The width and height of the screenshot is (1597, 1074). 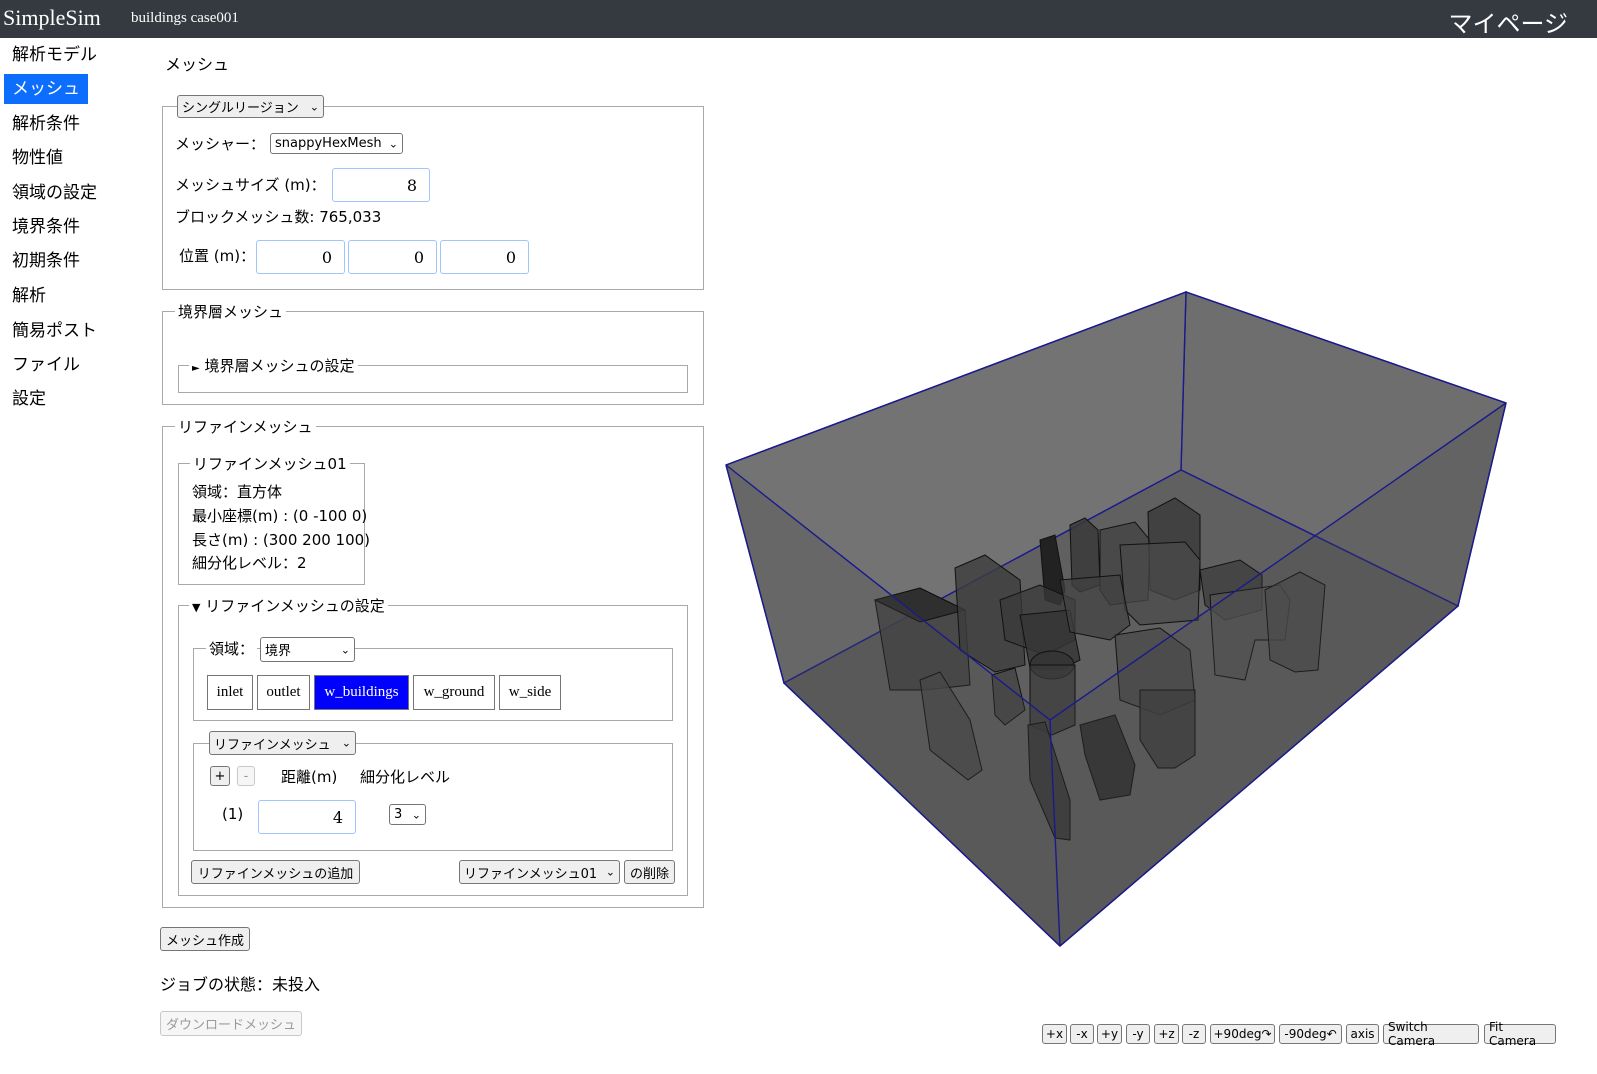 I want to click on mesher-value: snappyHexMesh, so click(x=328, y=143).